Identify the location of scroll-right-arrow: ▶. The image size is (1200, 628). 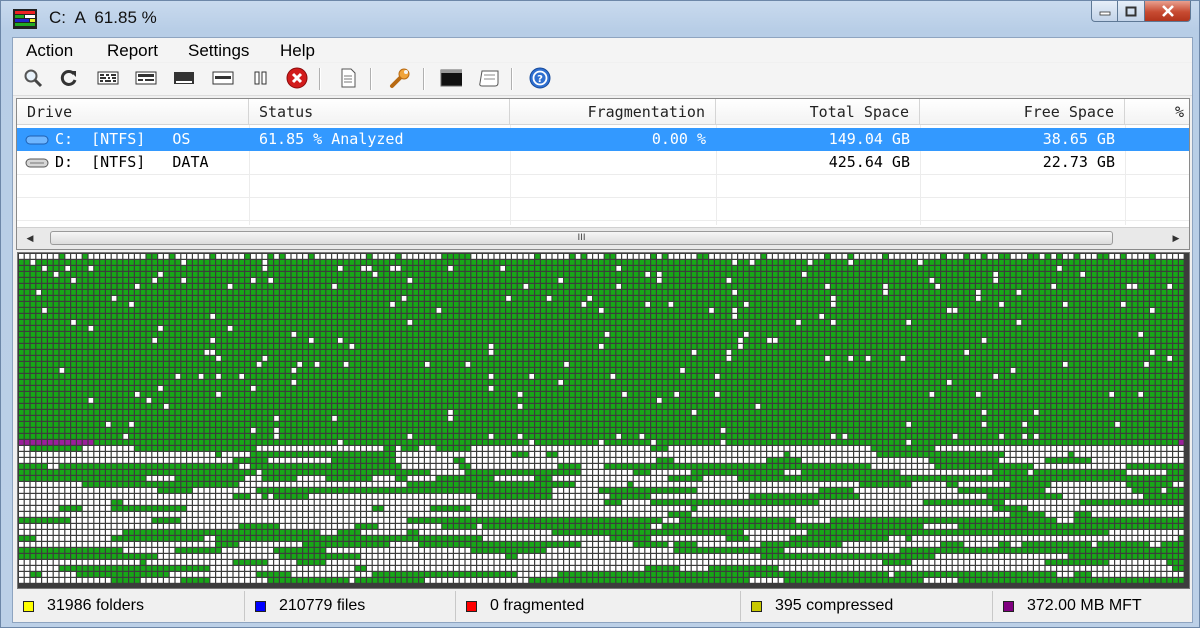
(1176, 238).